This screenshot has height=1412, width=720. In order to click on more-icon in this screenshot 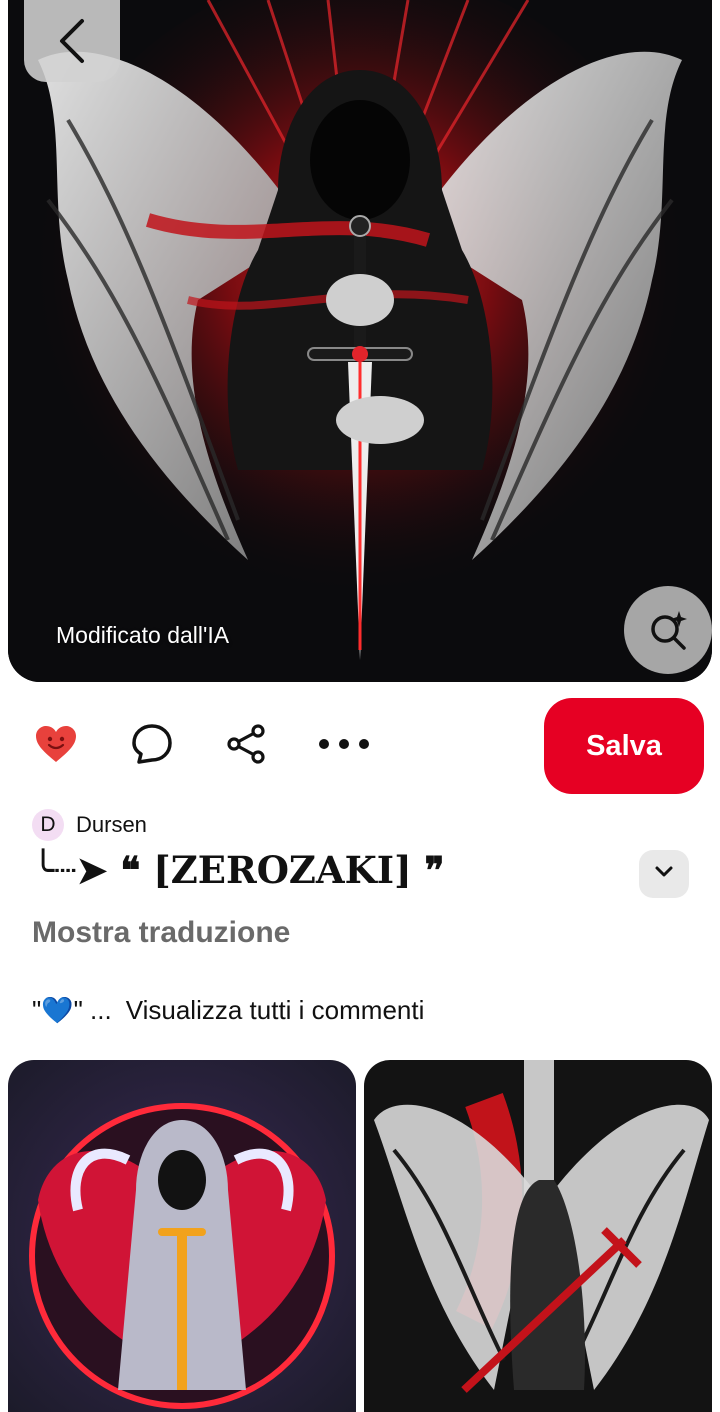, I will do `click(344, 746)`.